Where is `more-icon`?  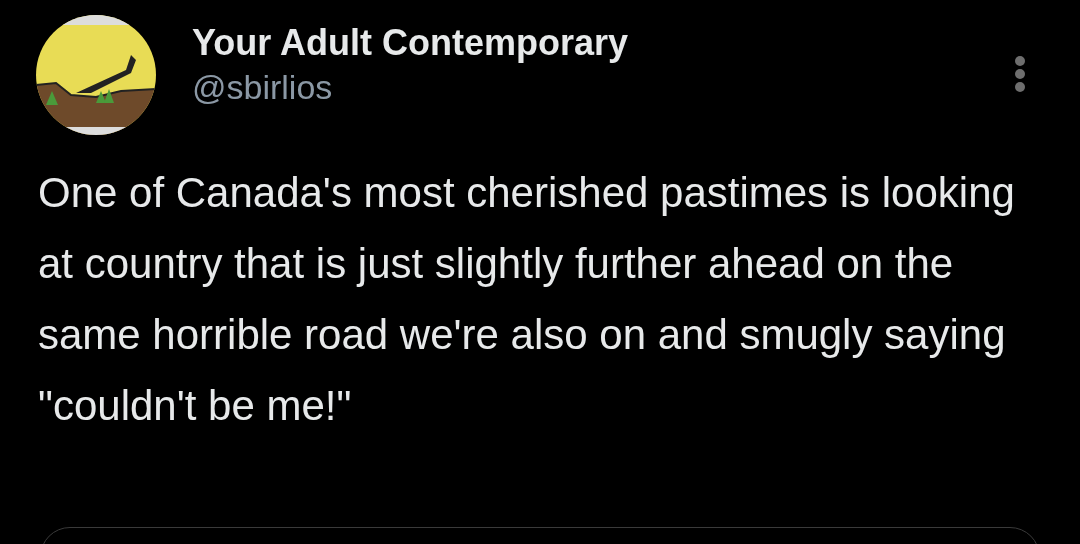 more-icon is located at coordinates (1020, 74).